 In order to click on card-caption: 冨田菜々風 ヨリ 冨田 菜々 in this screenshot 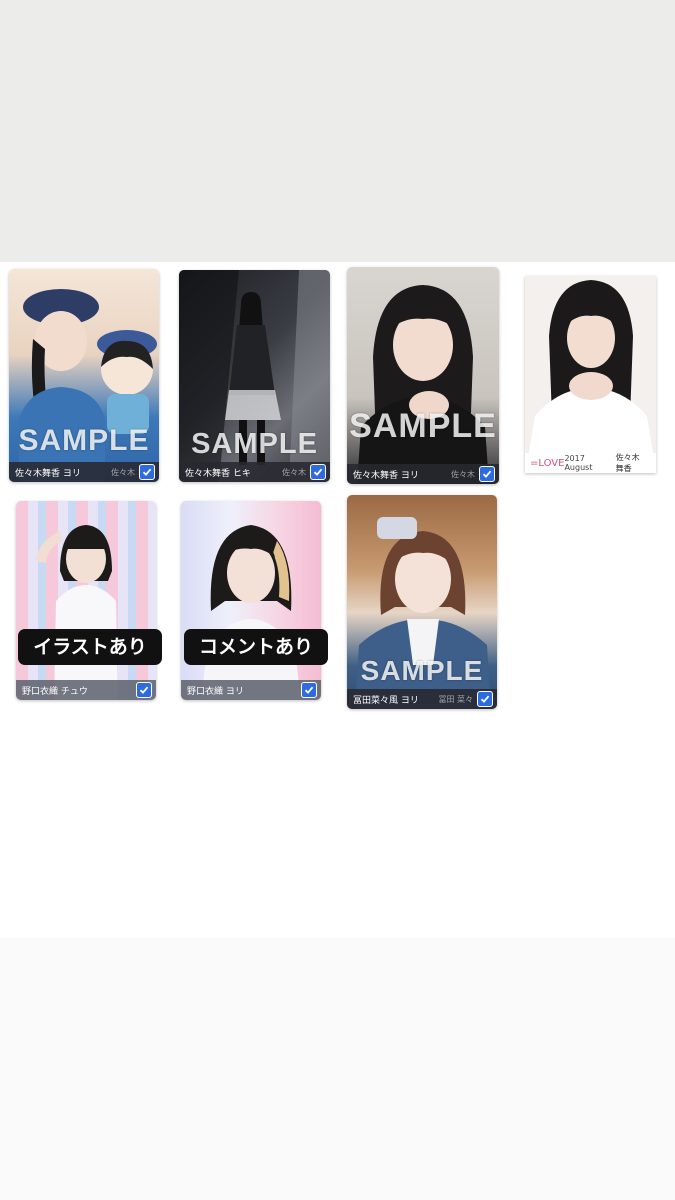, I will do `click(422, 699)`.